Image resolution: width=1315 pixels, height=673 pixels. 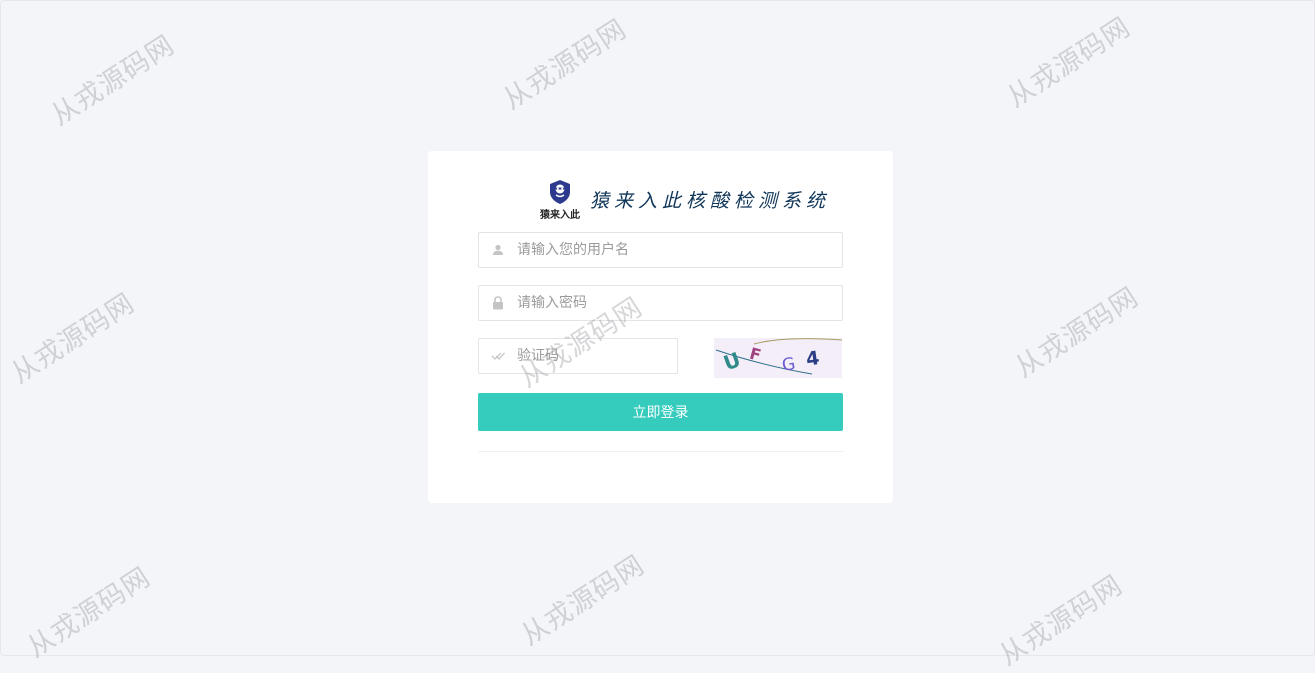 What do you see at coordinates (660, 451) in the screenshot?
I see `card-divider` at bounding box center [660, 451].